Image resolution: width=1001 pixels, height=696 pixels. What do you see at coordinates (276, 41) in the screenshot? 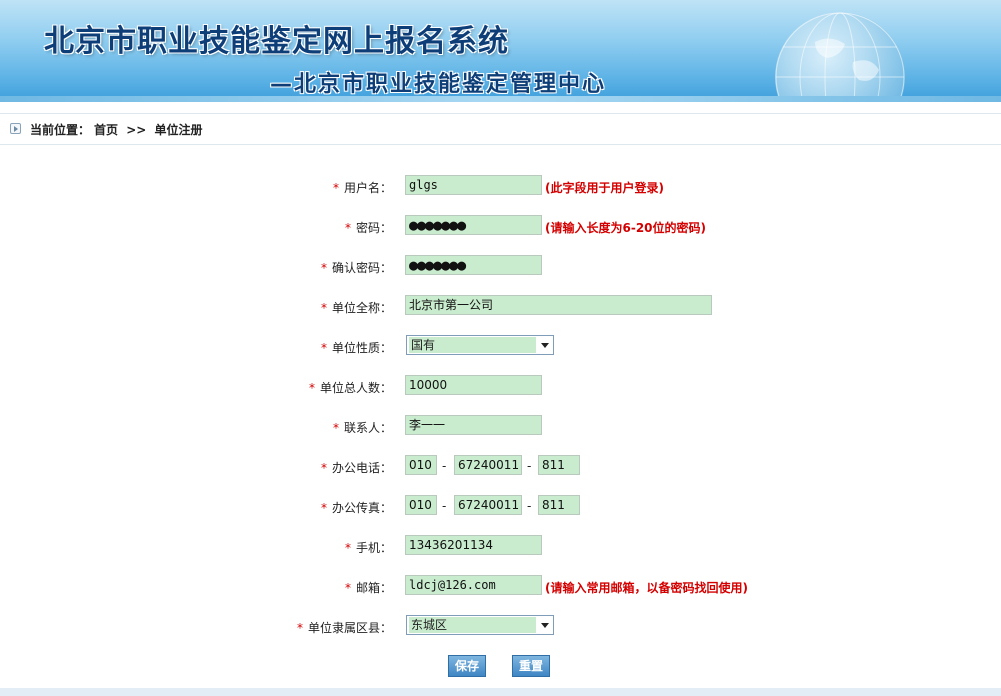
I see `page-title: 北京市职业技能鉴定网上报名系统` at bounding box center [276, 41].